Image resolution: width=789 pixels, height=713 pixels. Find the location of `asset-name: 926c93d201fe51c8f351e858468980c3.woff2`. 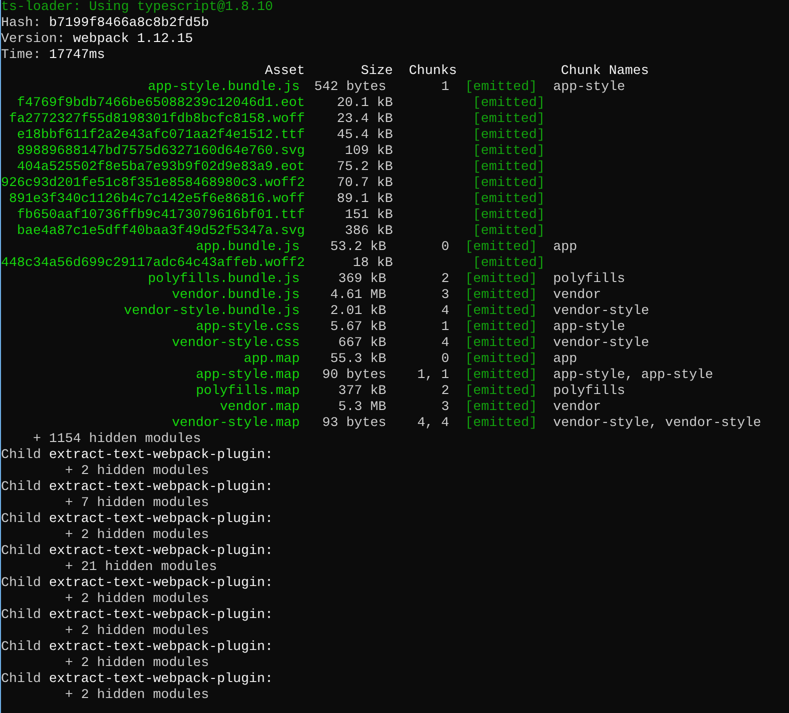

asset-name: 926c93d201fe51c8f351e858468980c3.woff2 is located at coordinates (153, 184).